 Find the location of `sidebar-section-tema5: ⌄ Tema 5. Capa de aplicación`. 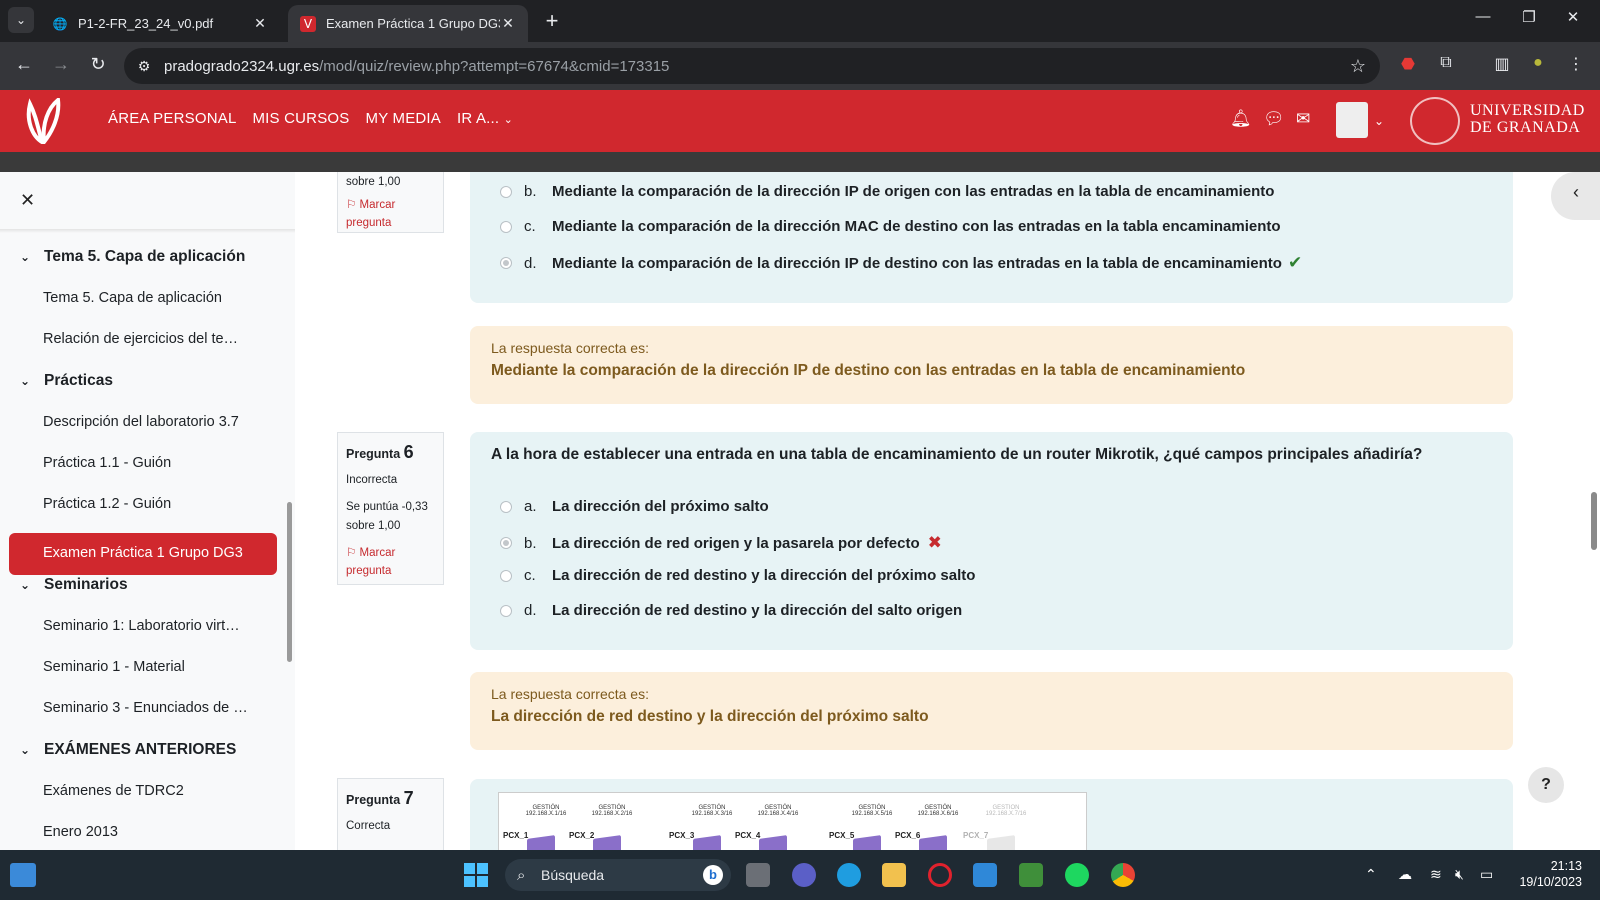

sidebar-section-tema5: ⌄ Tema 5. Capa de aplicación is located at coordinates (132, 257).